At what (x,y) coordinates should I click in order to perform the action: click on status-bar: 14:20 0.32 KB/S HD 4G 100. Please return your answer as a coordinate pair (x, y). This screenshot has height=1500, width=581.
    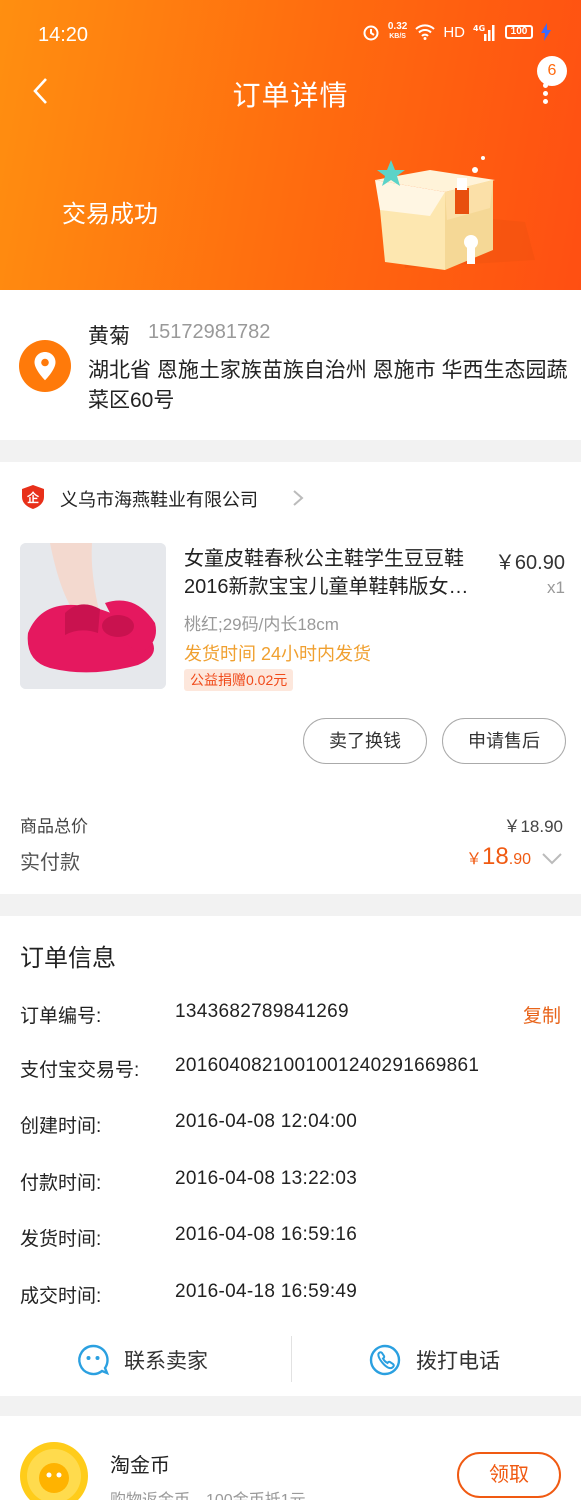
    Looking at the image, I should click on (294, 36).